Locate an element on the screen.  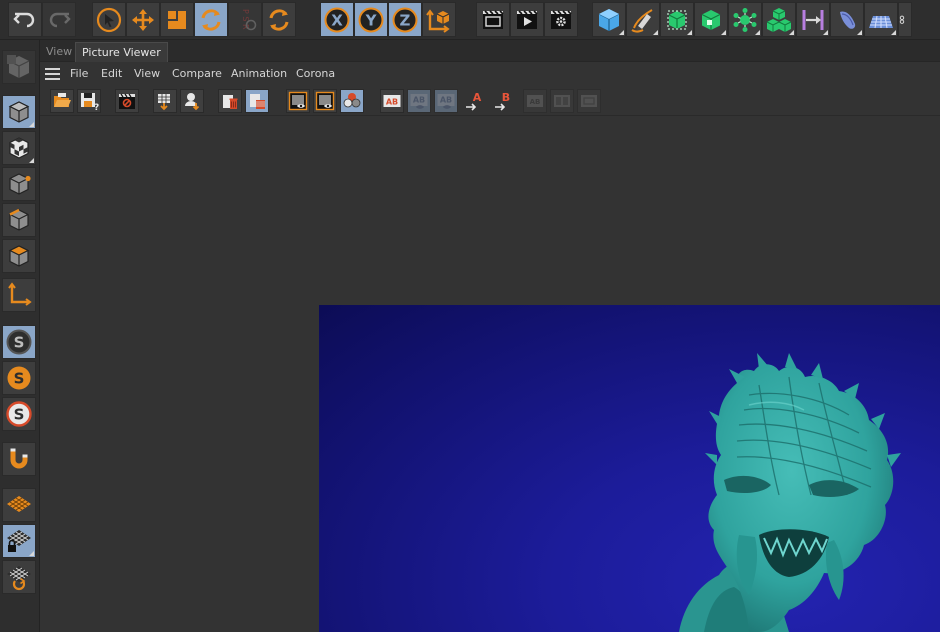
align-workplane-button is located at coordinates (19, 577).